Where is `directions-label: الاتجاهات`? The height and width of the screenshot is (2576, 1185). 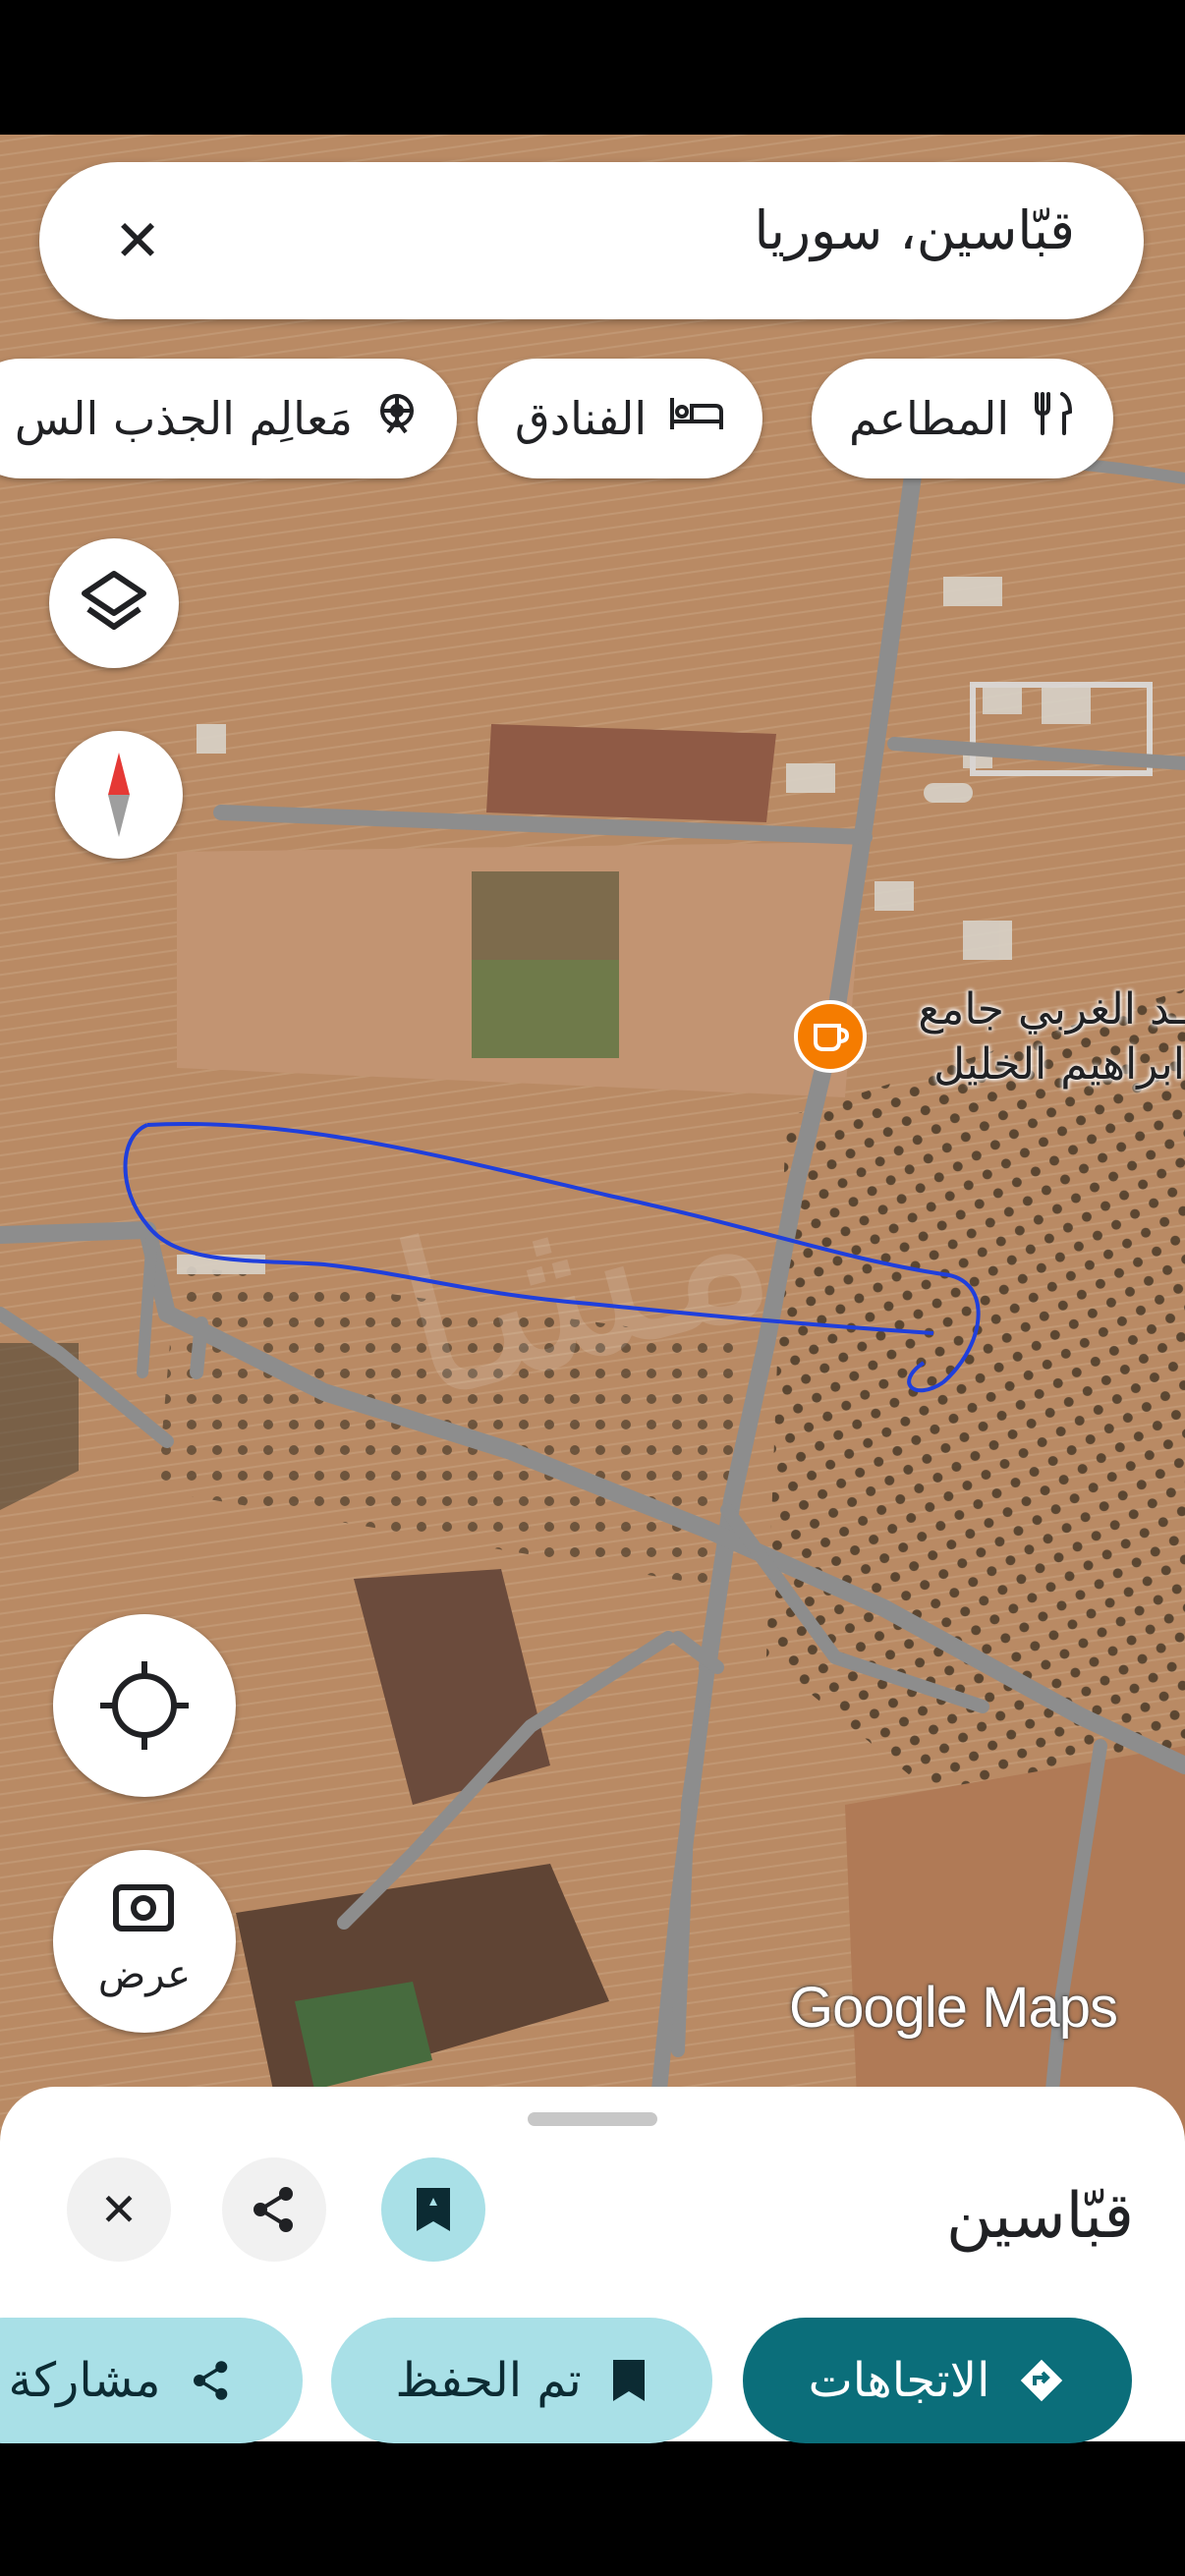
directions-label: الاتجاهات is located at coordinates (899, 2380).